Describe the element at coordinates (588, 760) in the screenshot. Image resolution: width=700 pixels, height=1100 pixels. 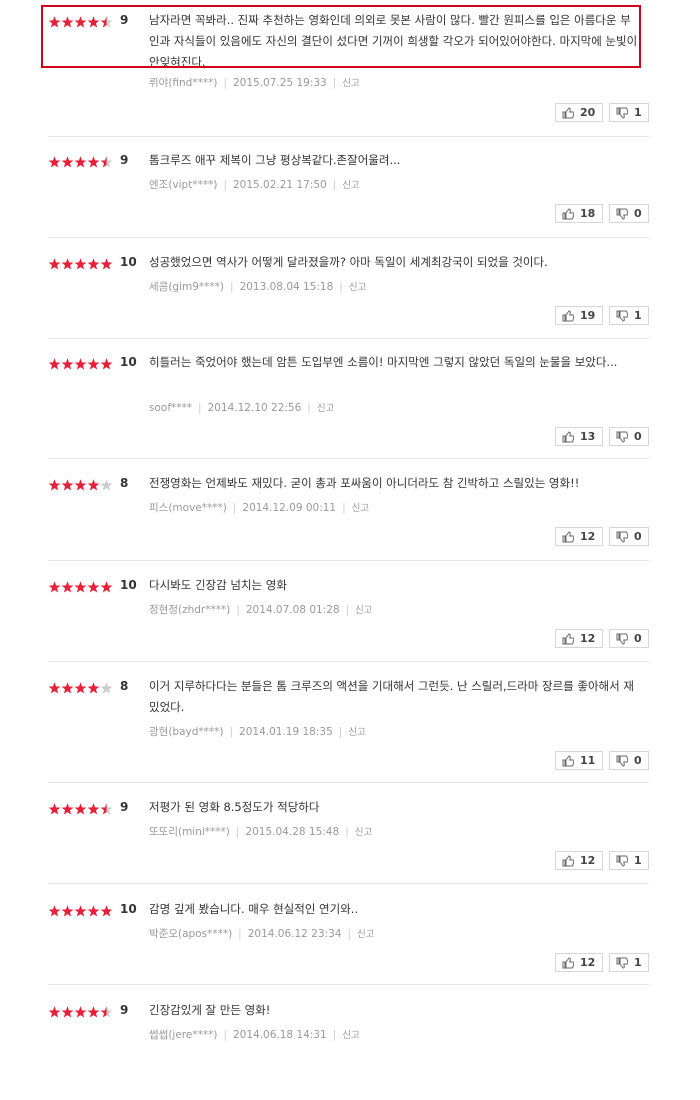
I see `like-count: 11` at that location.